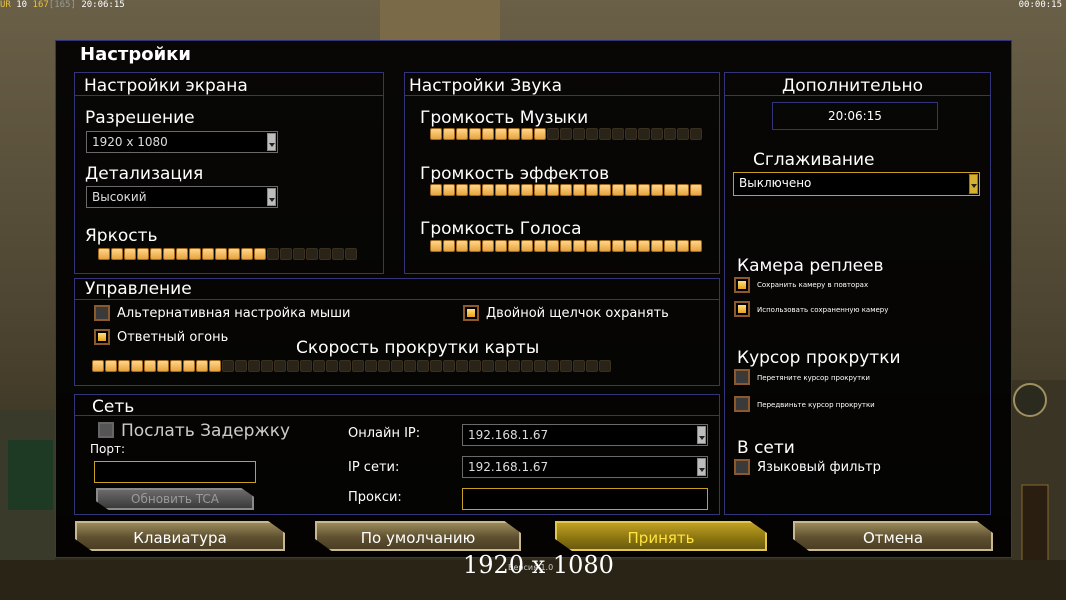 The width and height of the screenshot is (1066, 600). I want to click on effects-volume-slider, so click(566, 190).